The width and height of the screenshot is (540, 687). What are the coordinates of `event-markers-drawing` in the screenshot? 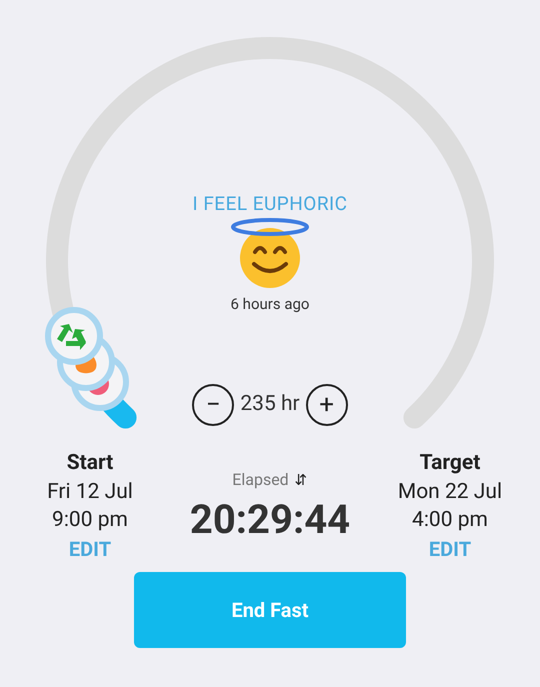 It's located at (87, 359).